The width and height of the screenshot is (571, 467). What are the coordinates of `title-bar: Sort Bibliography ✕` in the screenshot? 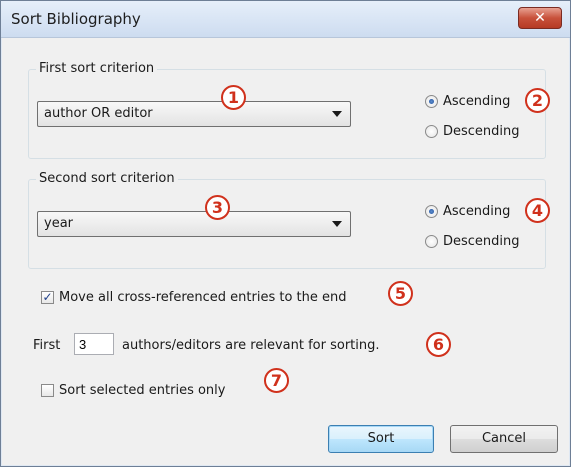 It's located at (285, 19).